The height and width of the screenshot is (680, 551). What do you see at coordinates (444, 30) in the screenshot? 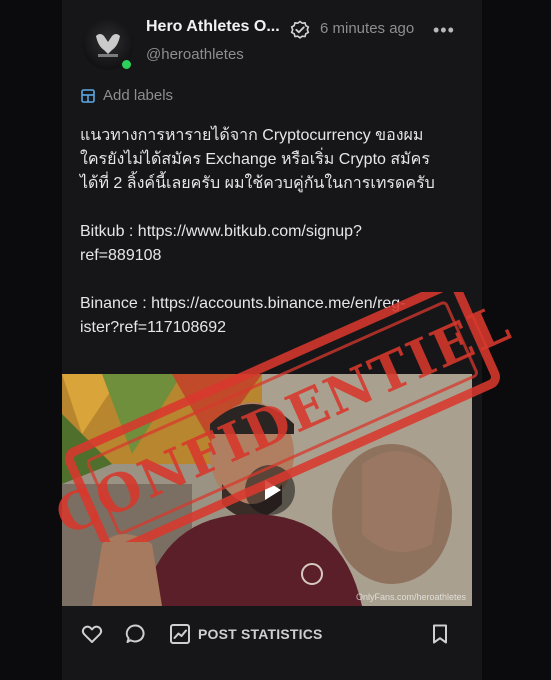
I see `more-options-button: •••` at bounding box center [444, 30].